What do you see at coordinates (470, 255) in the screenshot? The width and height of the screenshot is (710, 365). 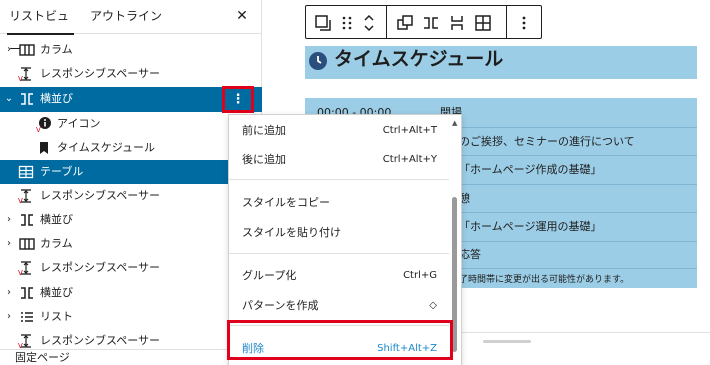 I see `table-cell-text: 応答` at bounding box center [470, 255].